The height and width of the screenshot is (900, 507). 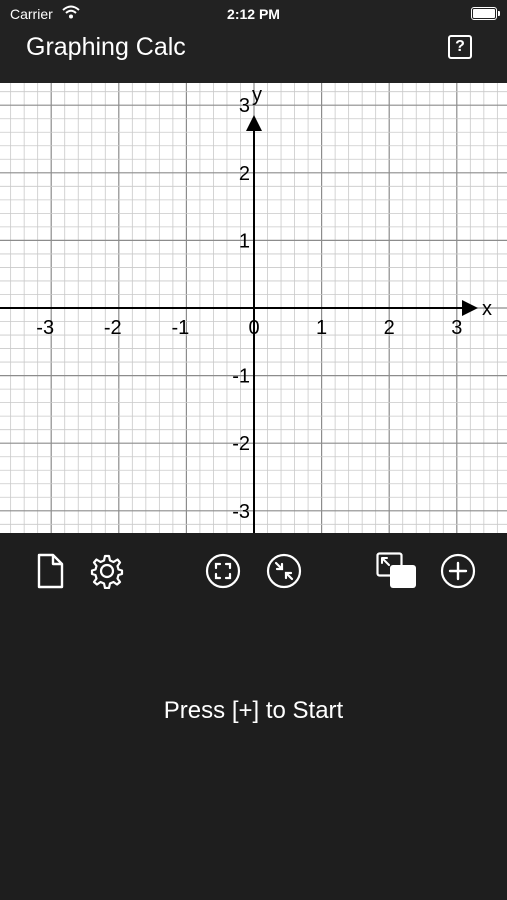 I want to click on gear-icon, so click(x=107, y=573).